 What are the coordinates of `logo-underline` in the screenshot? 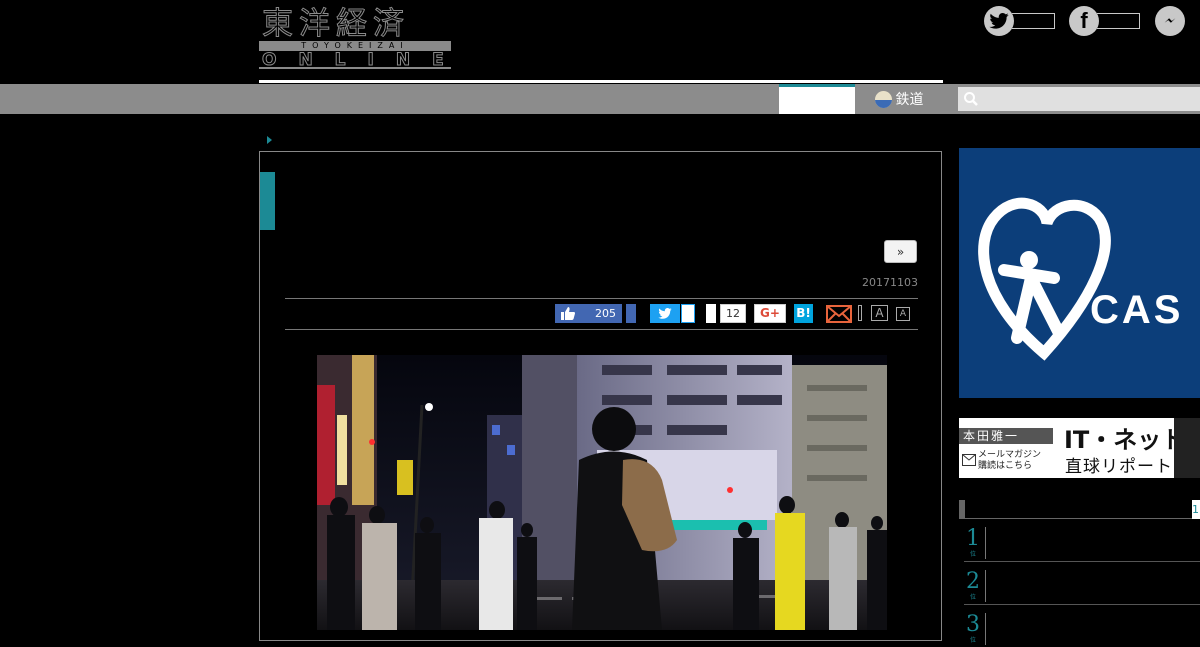 It's located at (355, 68).